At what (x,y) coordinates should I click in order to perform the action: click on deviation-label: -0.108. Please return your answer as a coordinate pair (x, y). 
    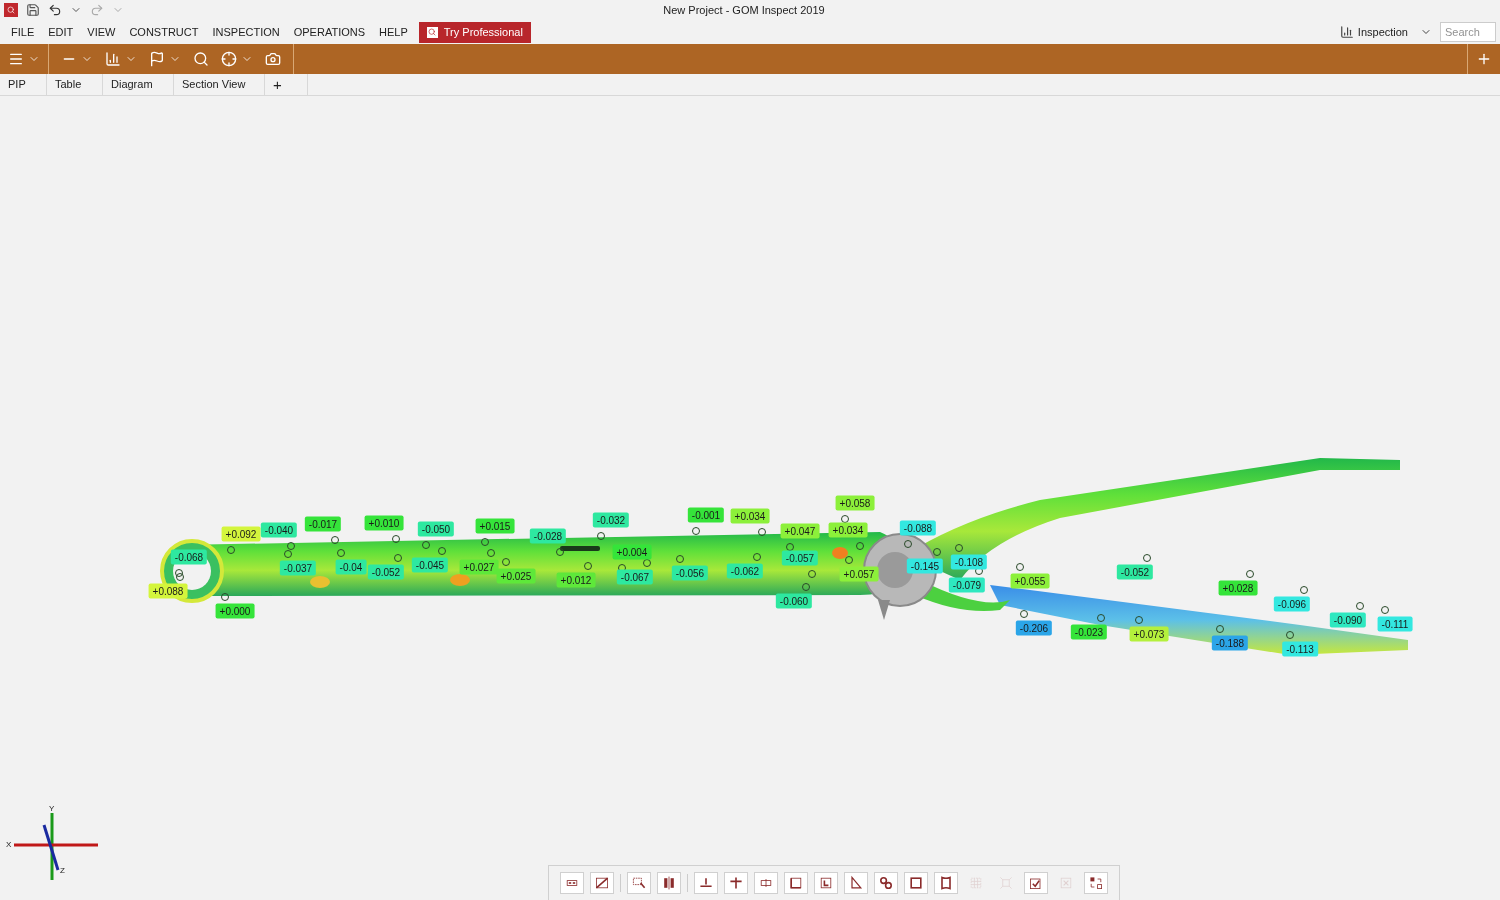
    Looking at the image, I should click on (969, 562).